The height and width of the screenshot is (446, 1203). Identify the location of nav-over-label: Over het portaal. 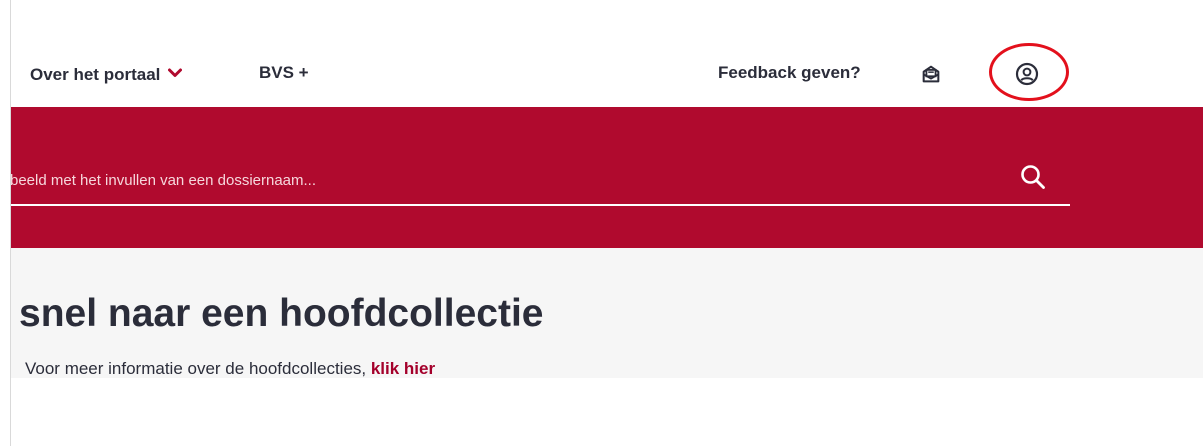
(95, 74).